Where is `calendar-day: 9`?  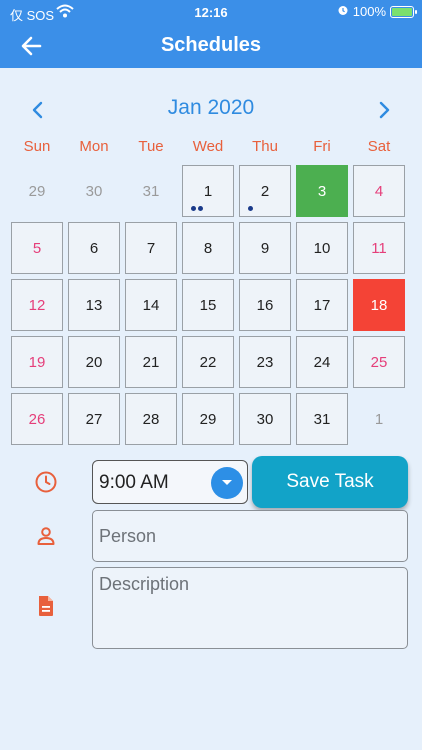
calendar-day: 9 is located at coordinates (265, 248).